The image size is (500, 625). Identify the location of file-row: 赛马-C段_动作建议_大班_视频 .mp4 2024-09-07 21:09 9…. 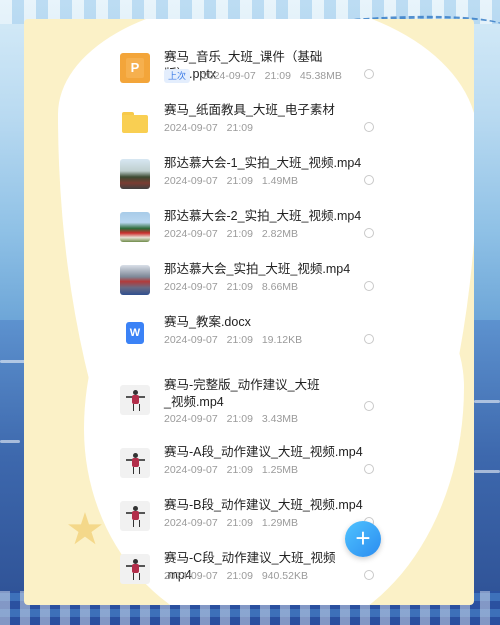
(242, 569).